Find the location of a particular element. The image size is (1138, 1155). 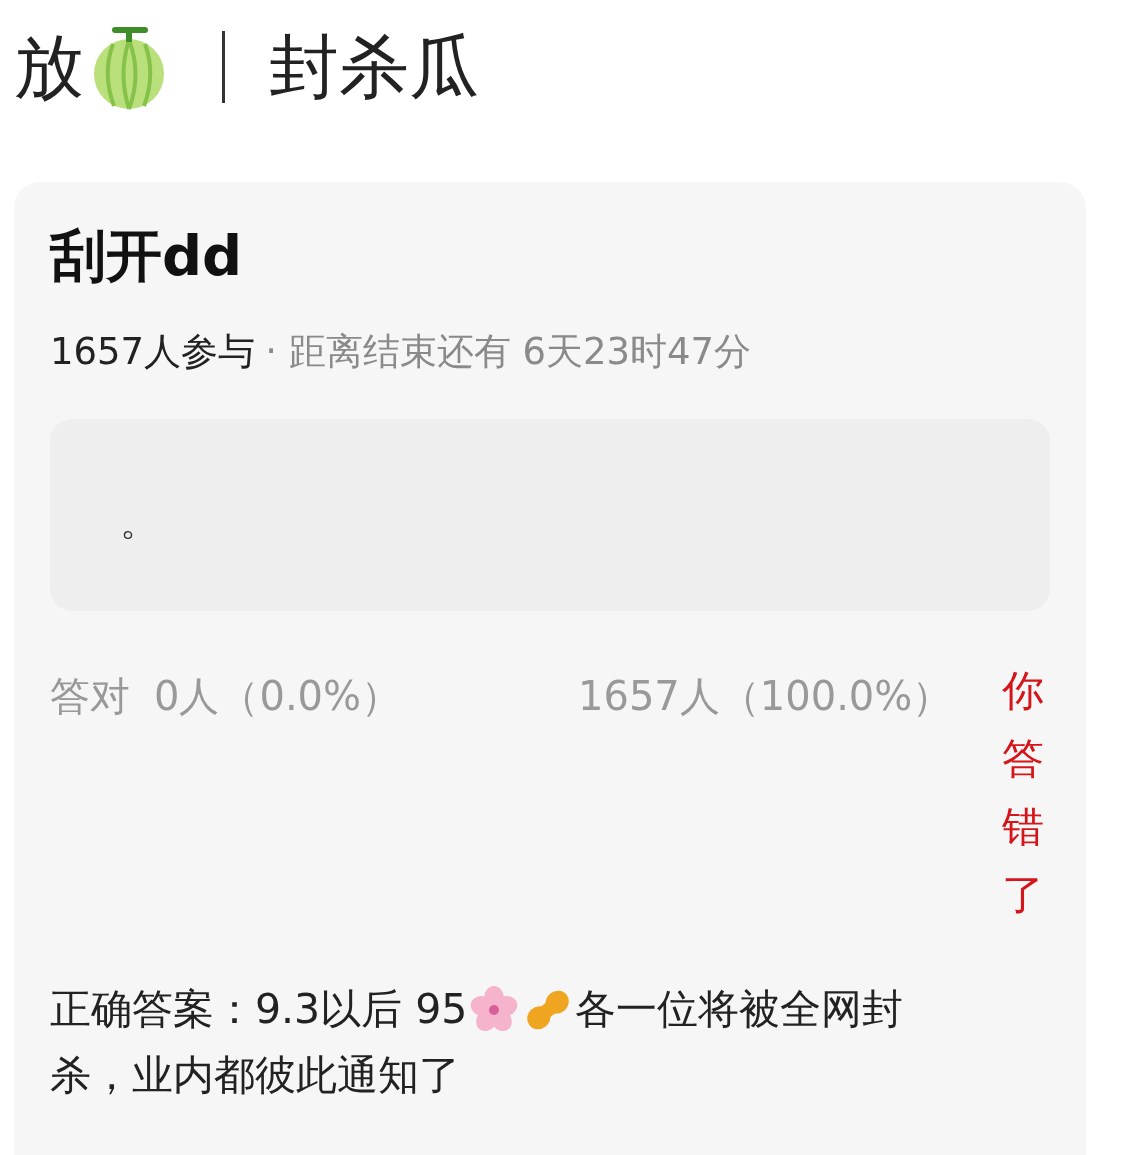

answer-text: 杀，业内都彼此通知了 is located at coordinates (255, 1075).